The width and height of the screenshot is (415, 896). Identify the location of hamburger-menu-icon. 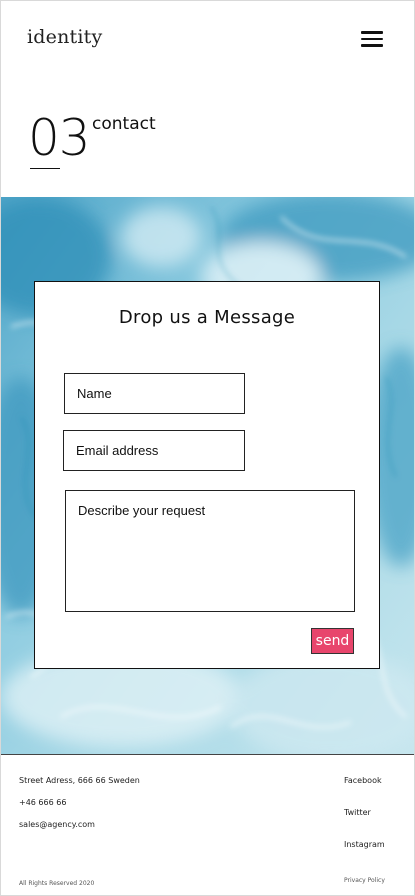
(372, 39).